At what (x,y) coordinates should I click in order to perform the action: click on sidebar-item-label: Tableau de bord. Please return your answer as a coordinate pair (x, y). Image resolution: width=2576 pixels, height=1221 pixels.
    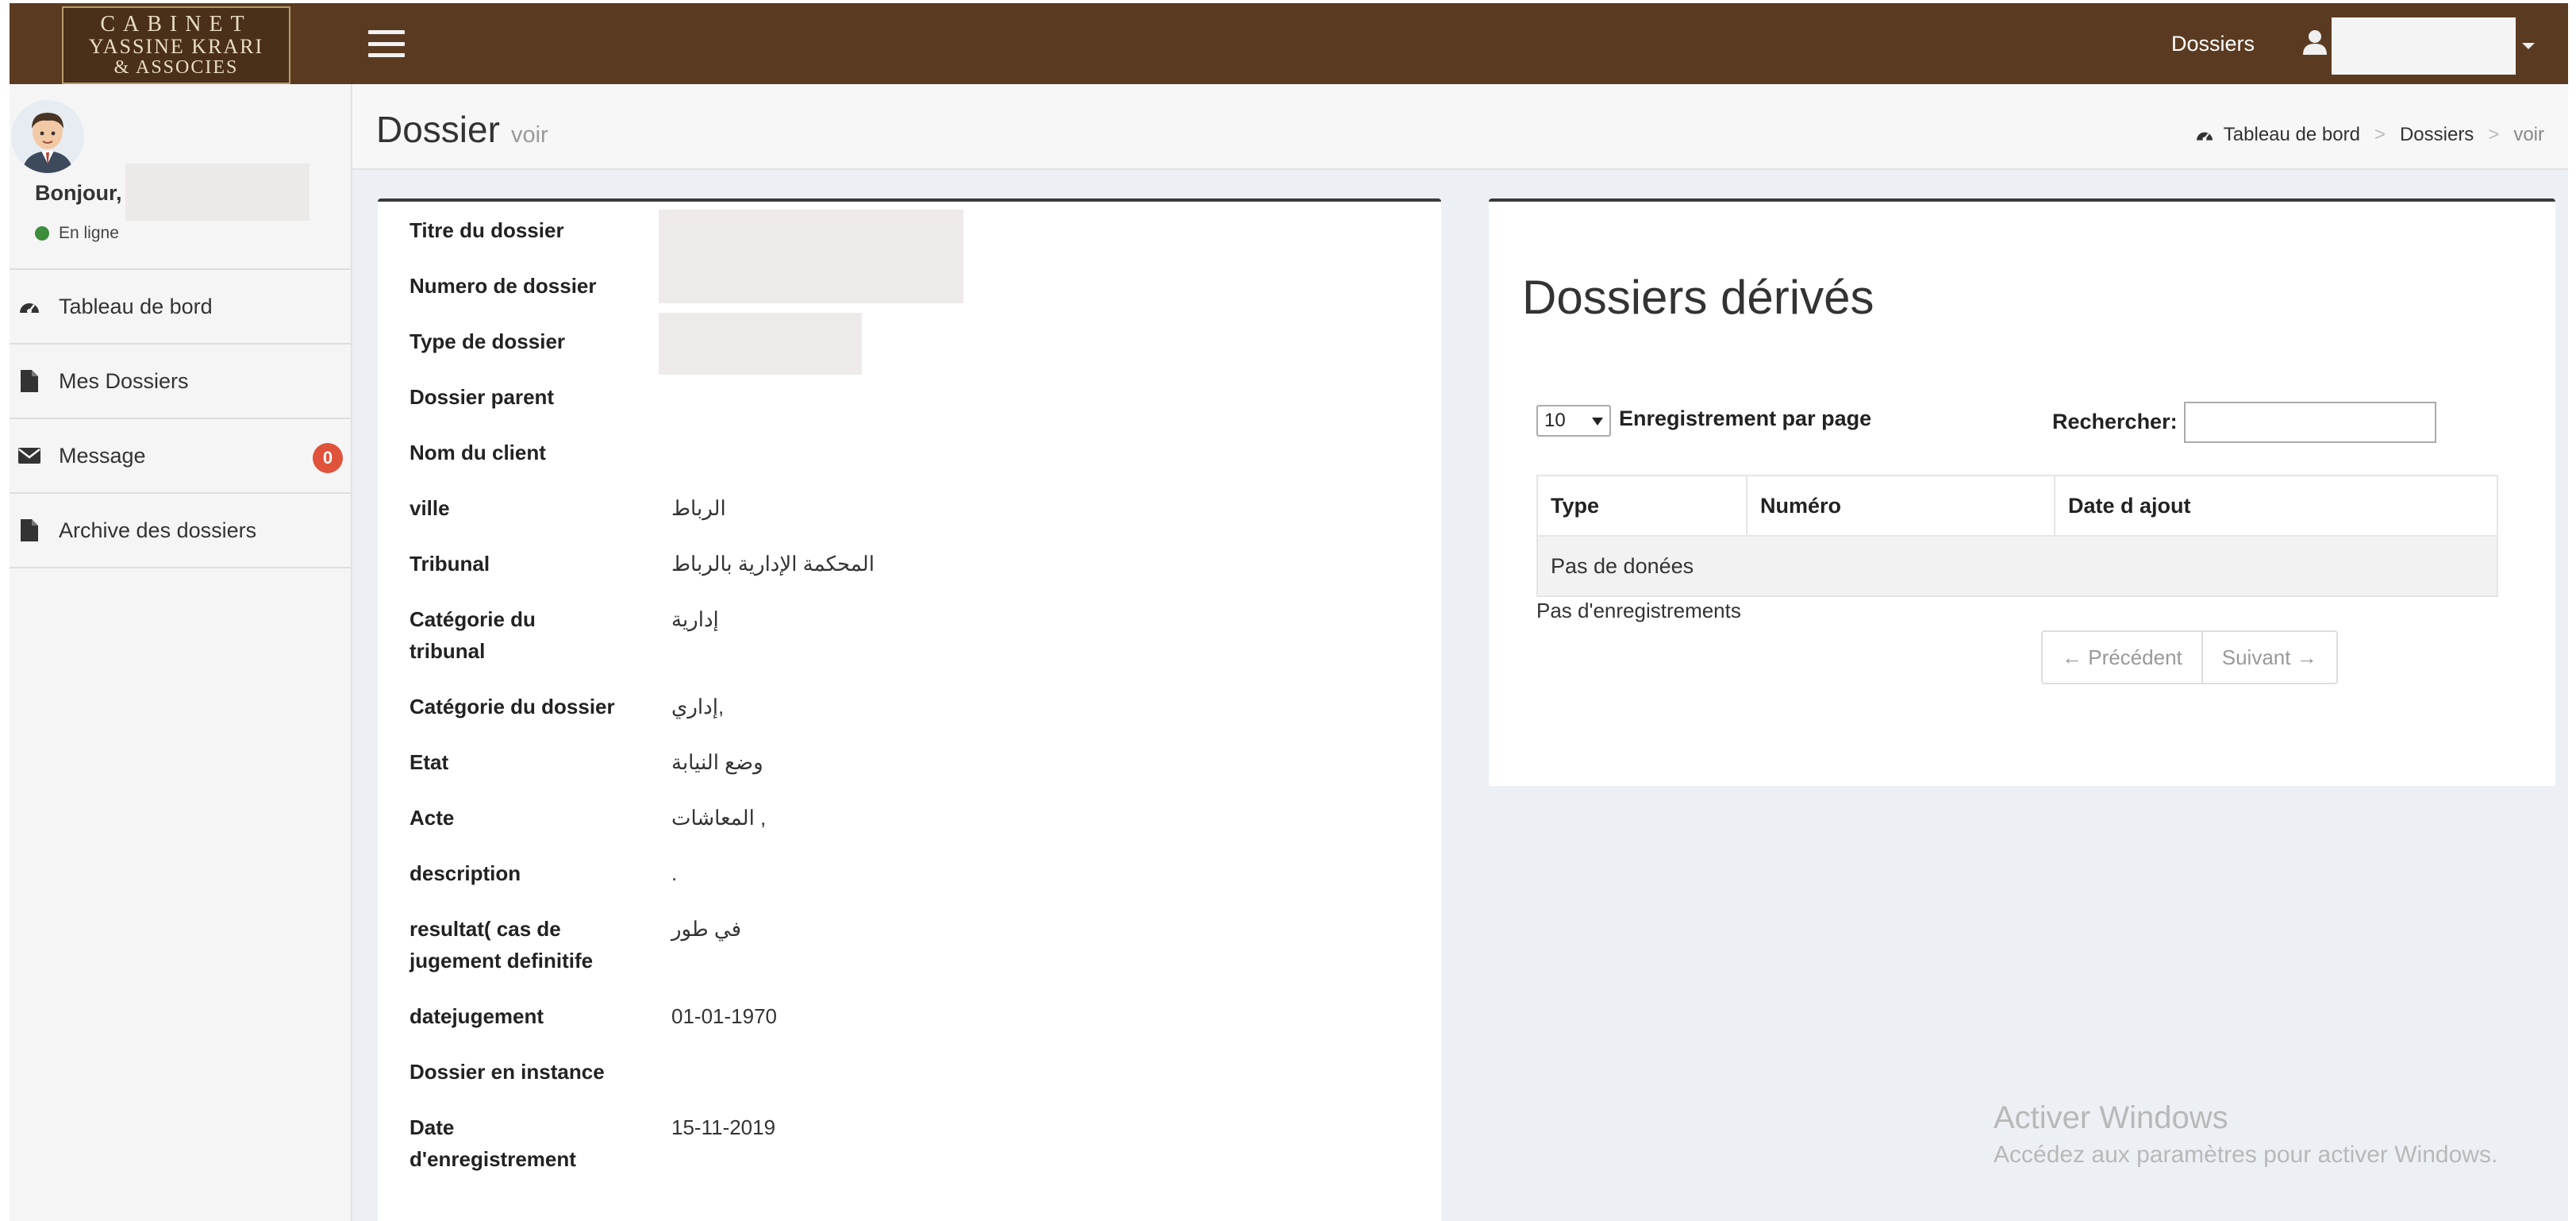
    Looking at the image, I should click on (136, 306).